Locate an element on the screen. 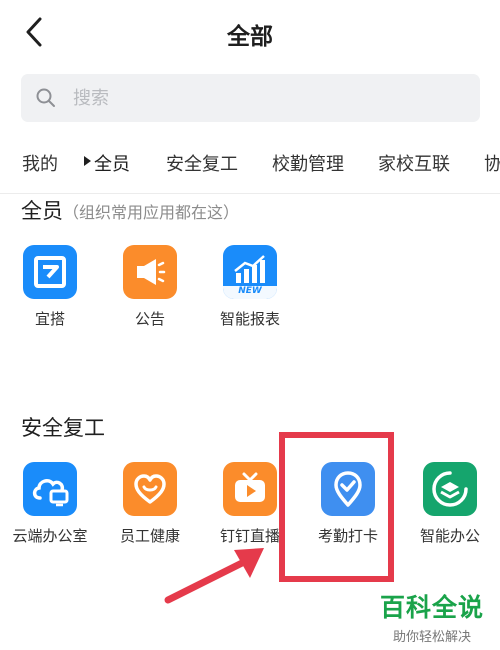  pointer-arrow-icon is located at coordinates (214, 576).